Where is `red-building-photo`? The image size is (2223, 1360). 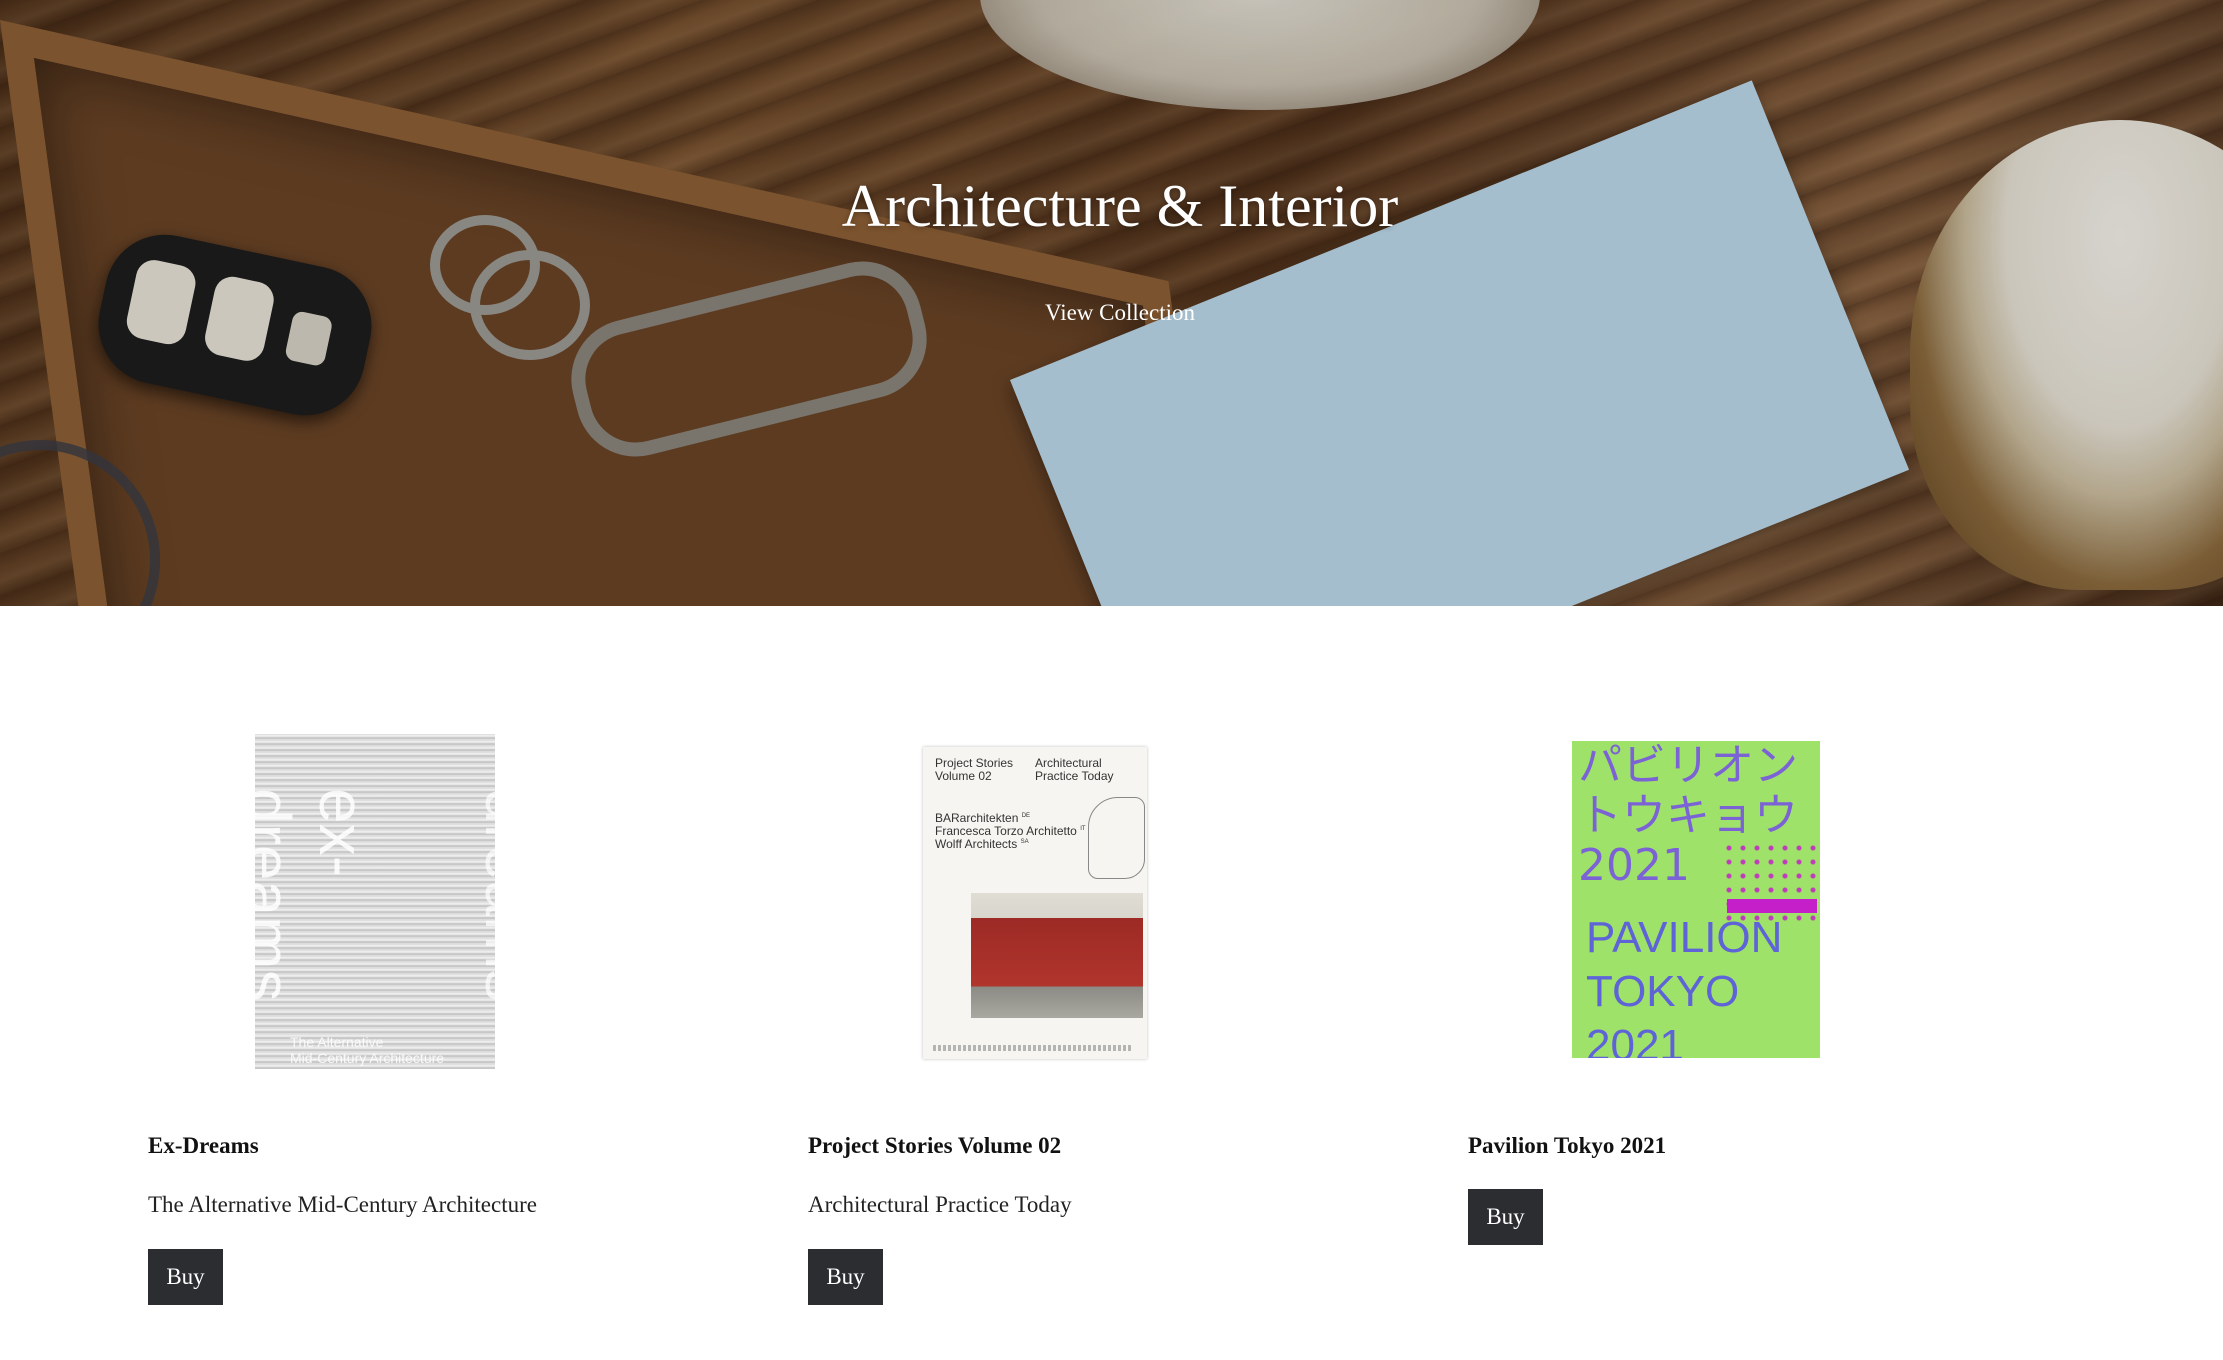
red-building-photo is located at coordinates (1057, 955).